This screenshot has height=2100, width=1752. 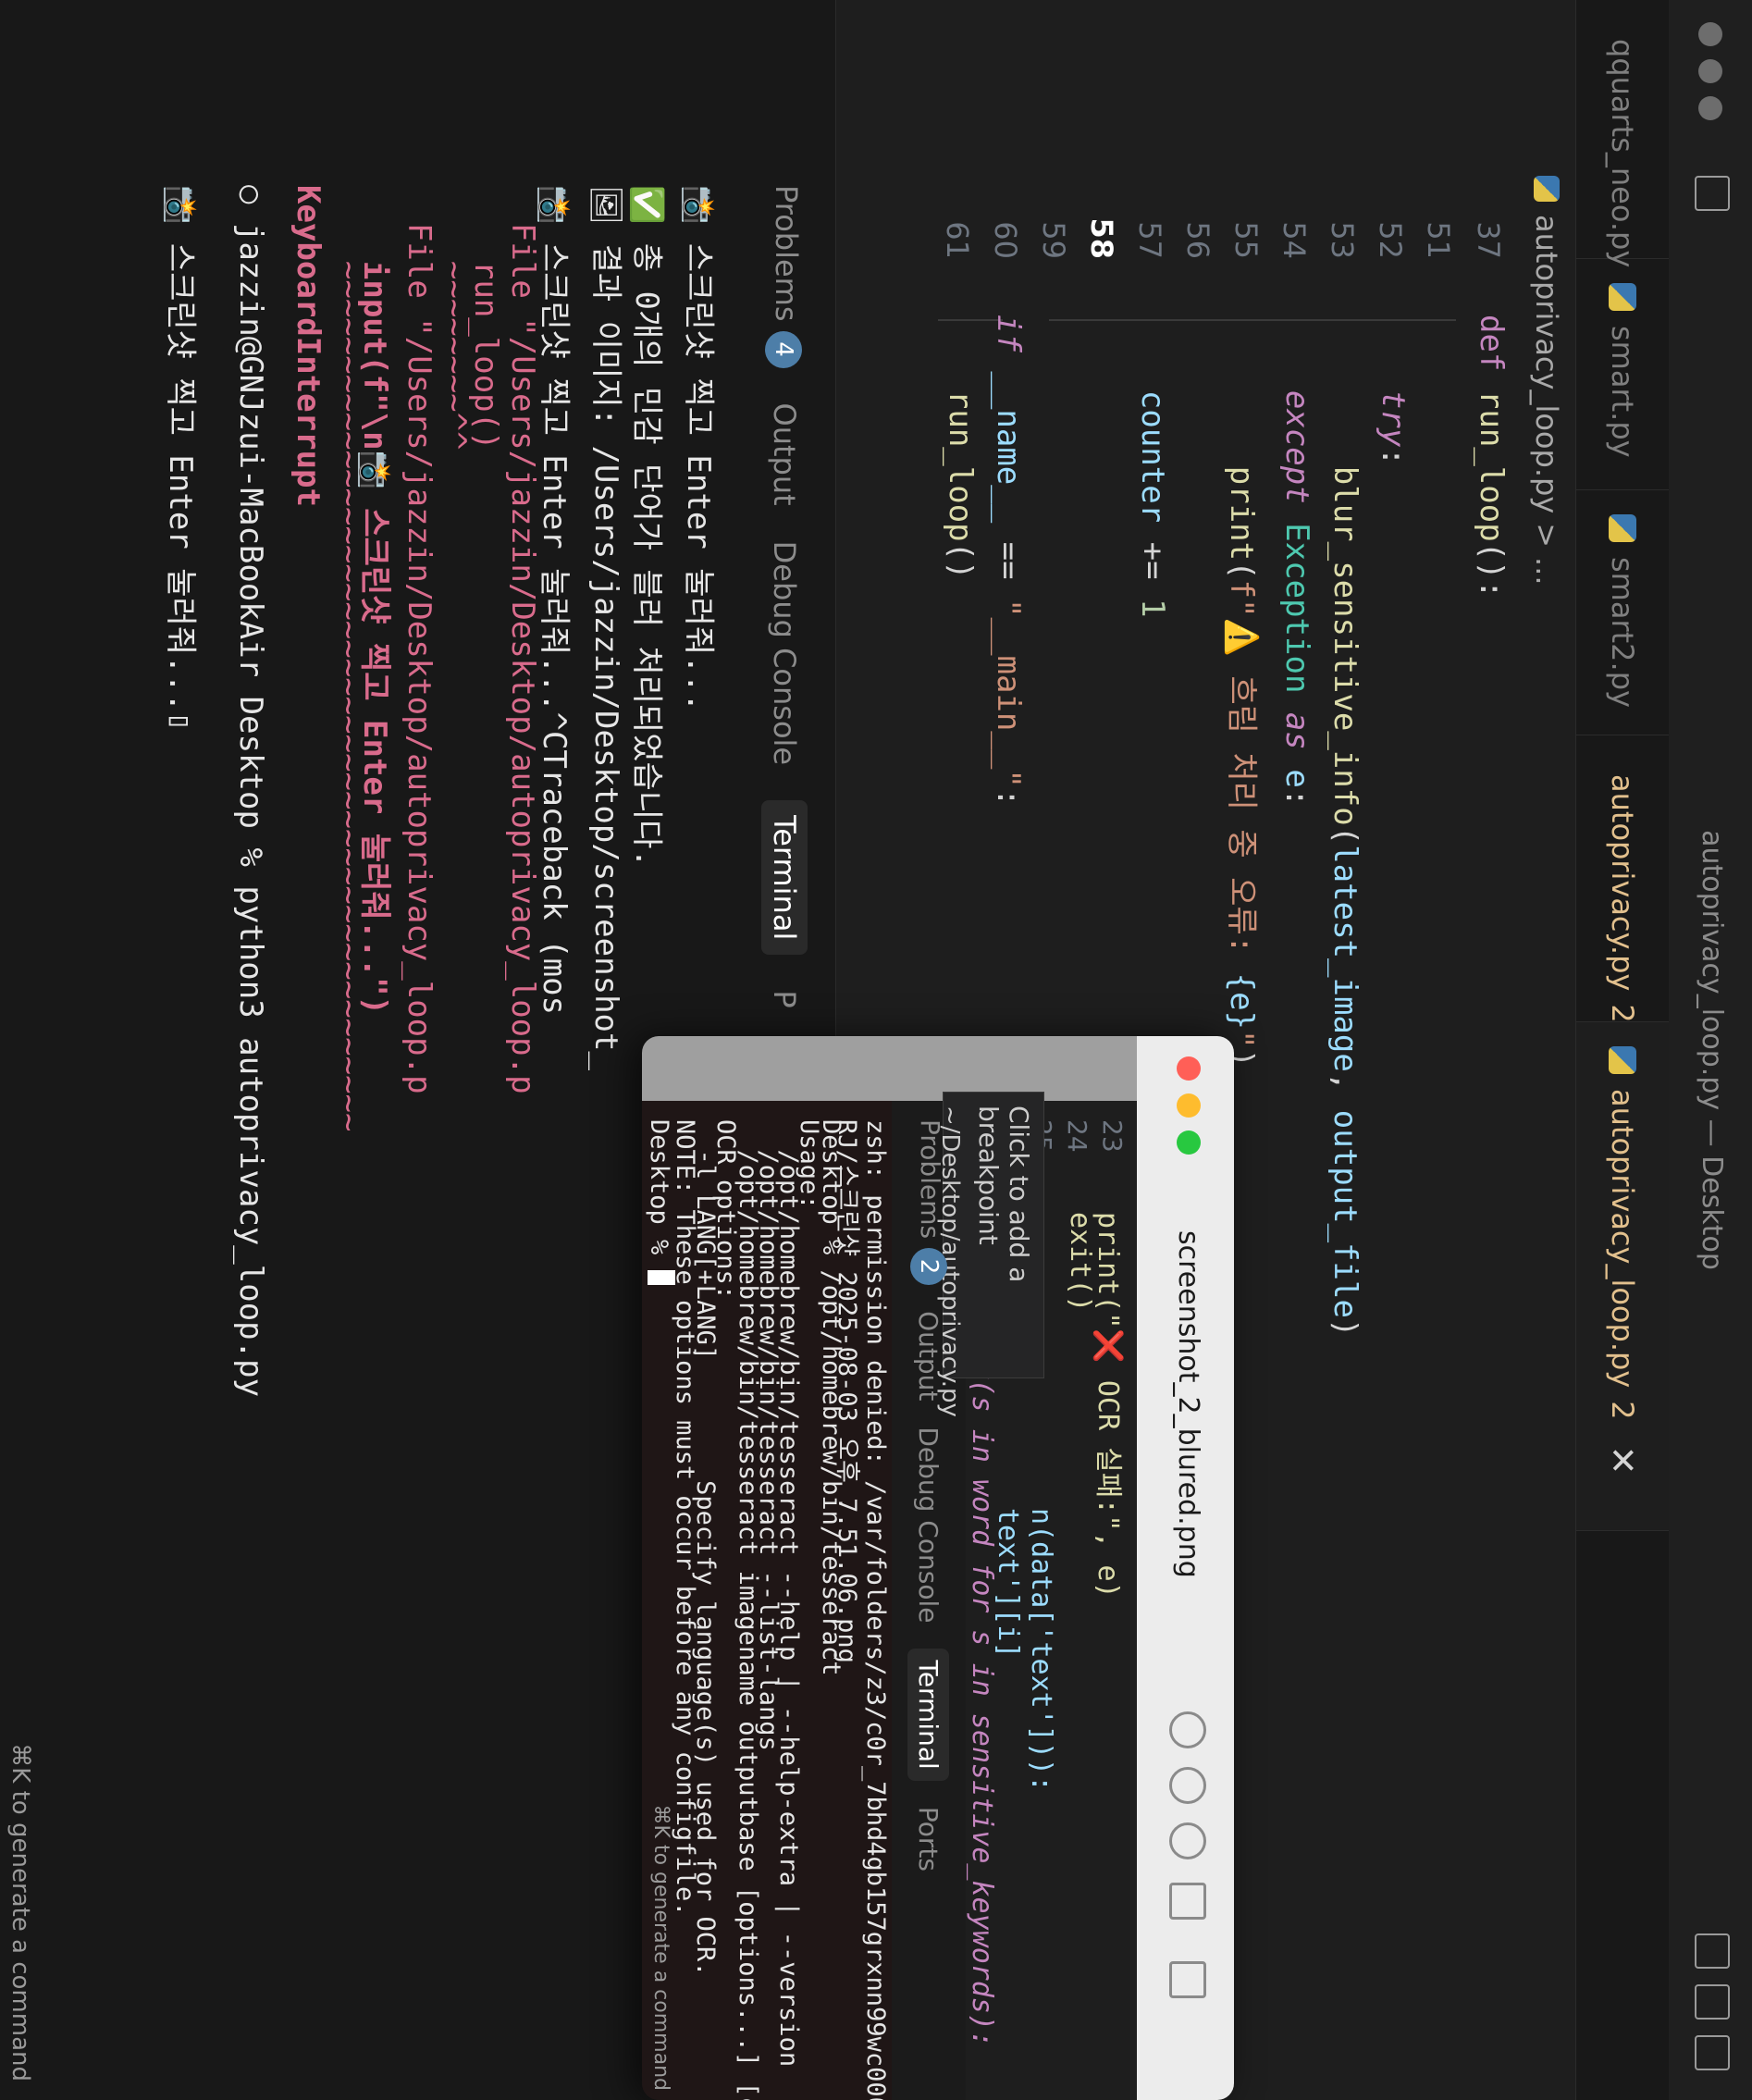 What do you see at coordinates (1005, 240) in the screenshot?
I see `line-number: 60` at bounding box center [1005, 240].